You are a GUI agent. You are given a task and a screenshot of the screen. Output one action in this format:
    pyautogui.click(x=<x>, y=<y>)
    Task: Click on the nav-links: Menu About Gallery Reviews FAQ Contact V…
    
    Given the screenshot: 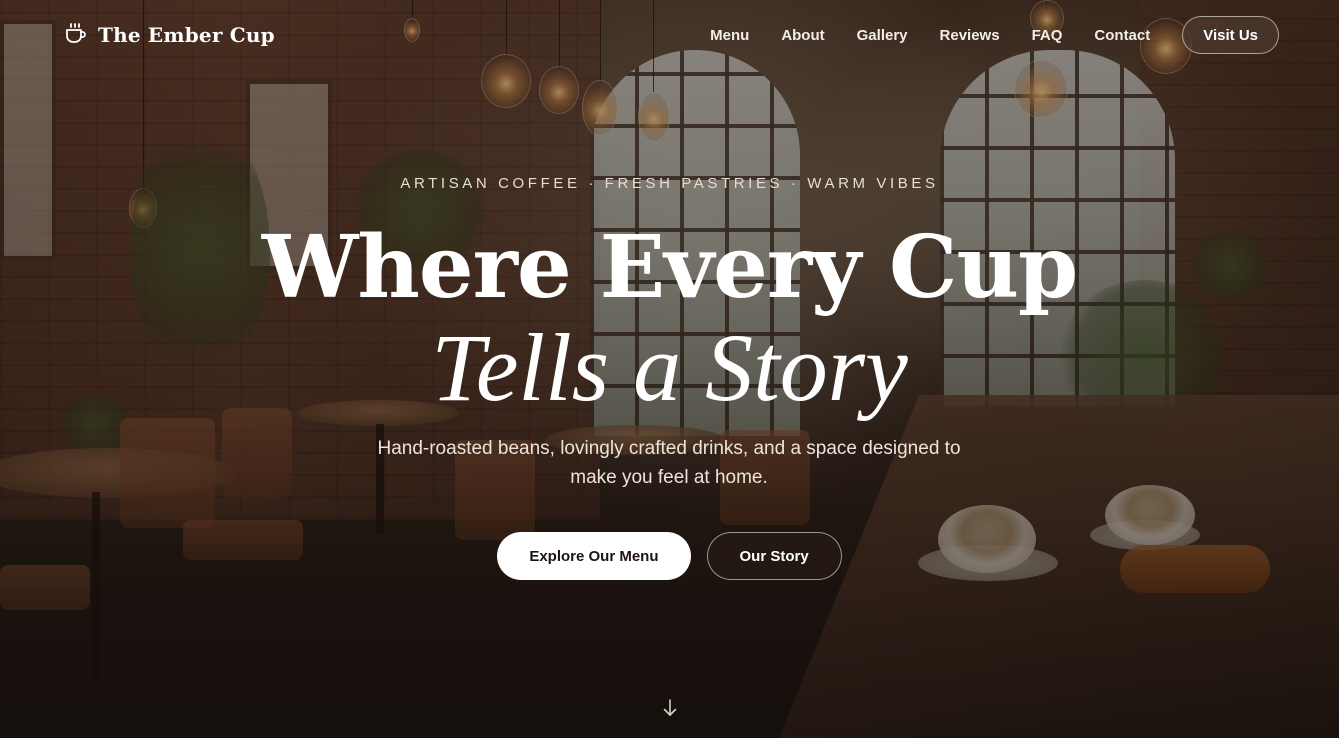 What is the action you would take?
    pyautogui.click(x=994, y=35)
    